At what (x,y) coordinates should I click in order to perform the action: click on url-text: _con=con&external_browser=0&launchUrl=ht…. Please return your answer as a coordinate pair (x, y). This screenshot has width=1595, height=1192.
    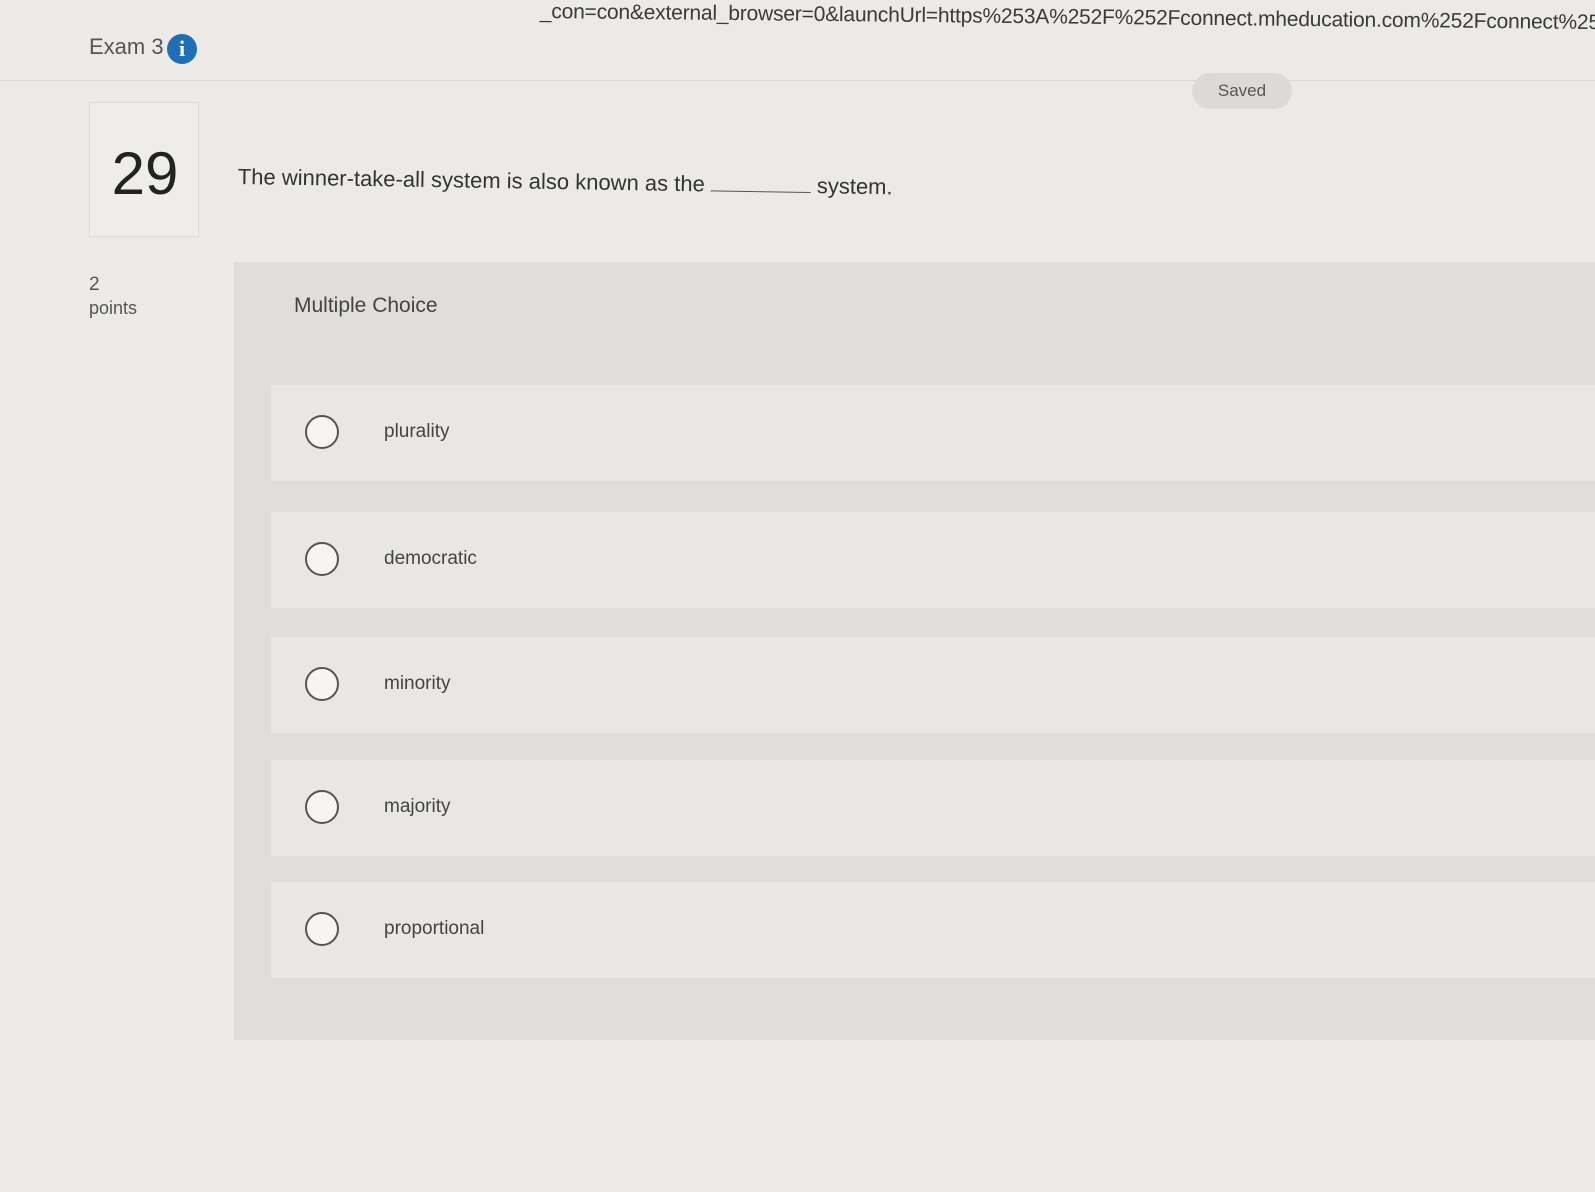
    Looking at the image, I should click on (1067, 16).